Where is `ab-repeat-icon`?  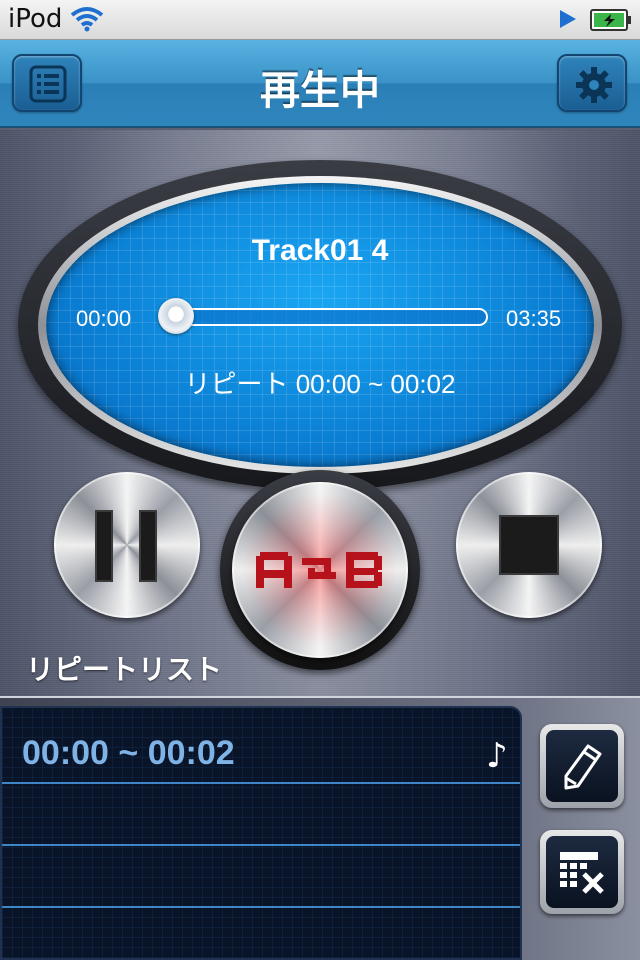 ab-repeat-icon is located at coordinates (319, 570).